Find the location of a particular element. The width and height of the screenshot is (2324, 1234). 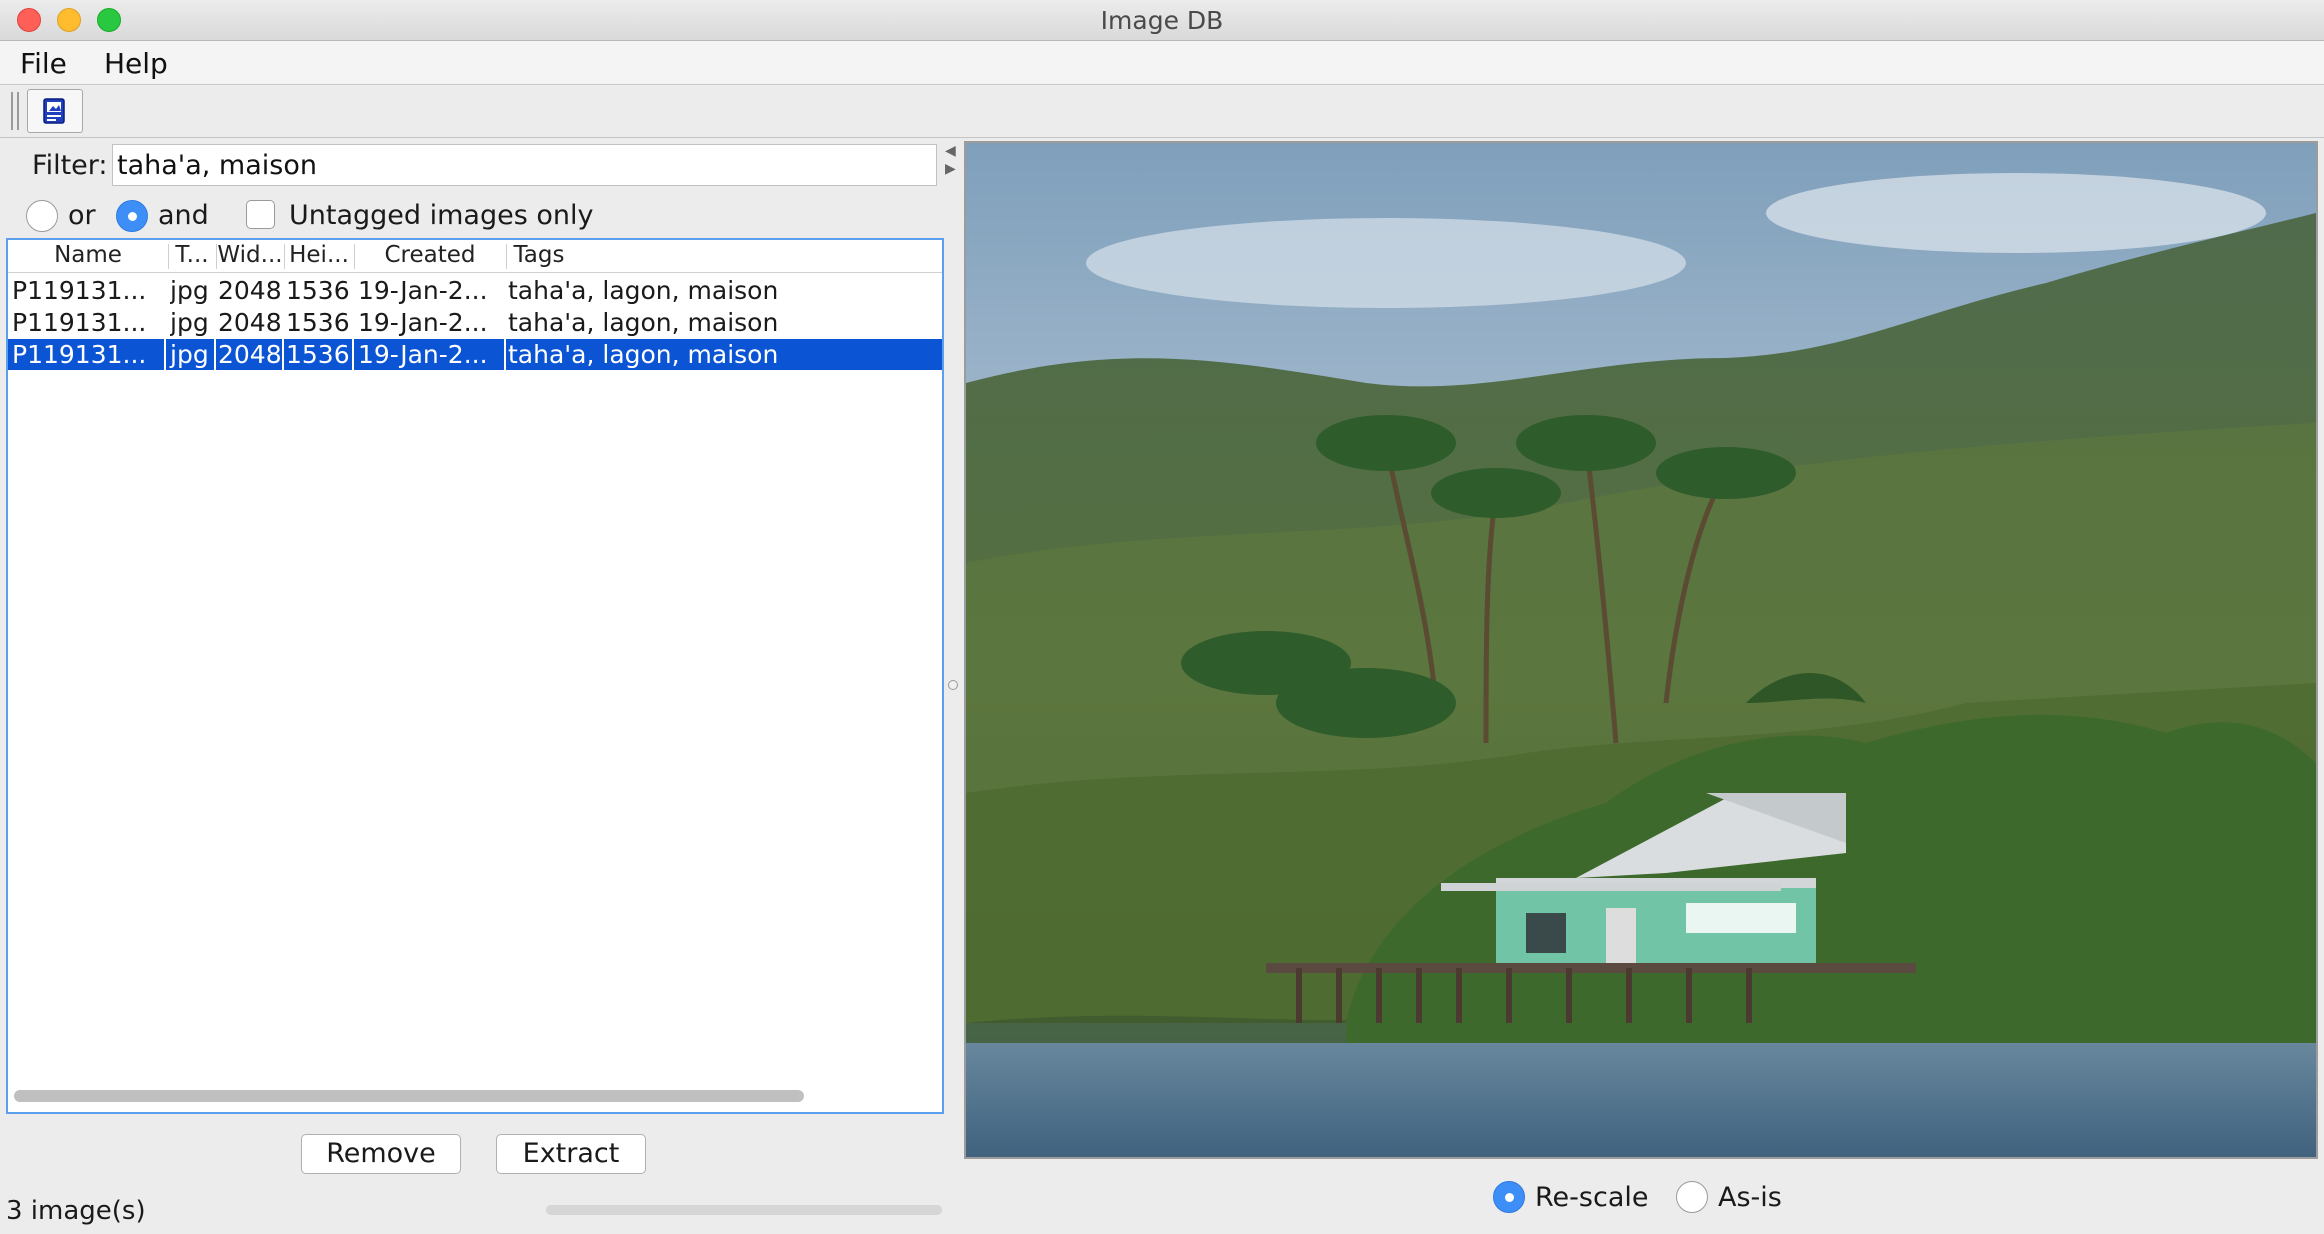

or-radio is located at coordinates (42, 216).